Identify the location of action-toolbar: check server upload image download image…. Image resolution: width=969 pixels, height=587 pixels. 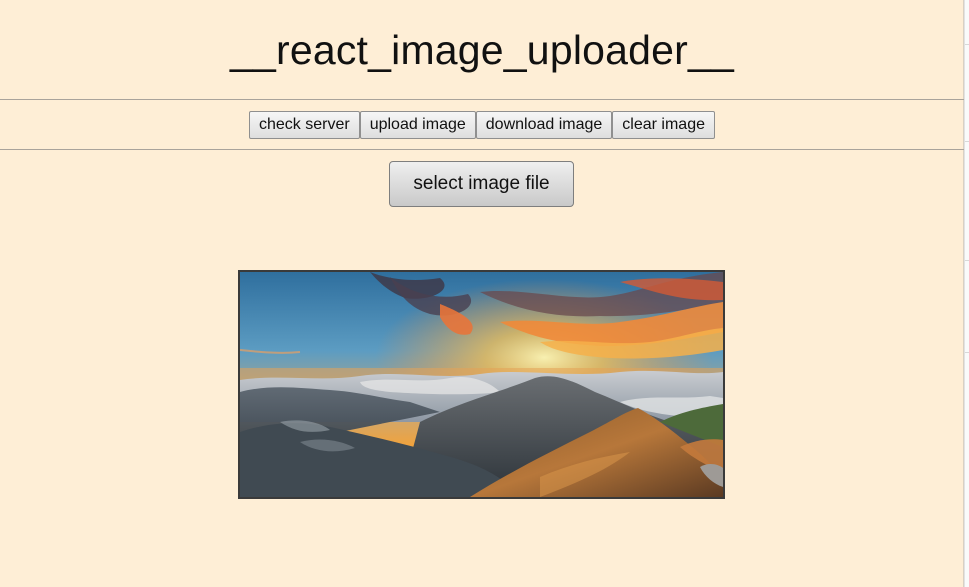
(482, 125).